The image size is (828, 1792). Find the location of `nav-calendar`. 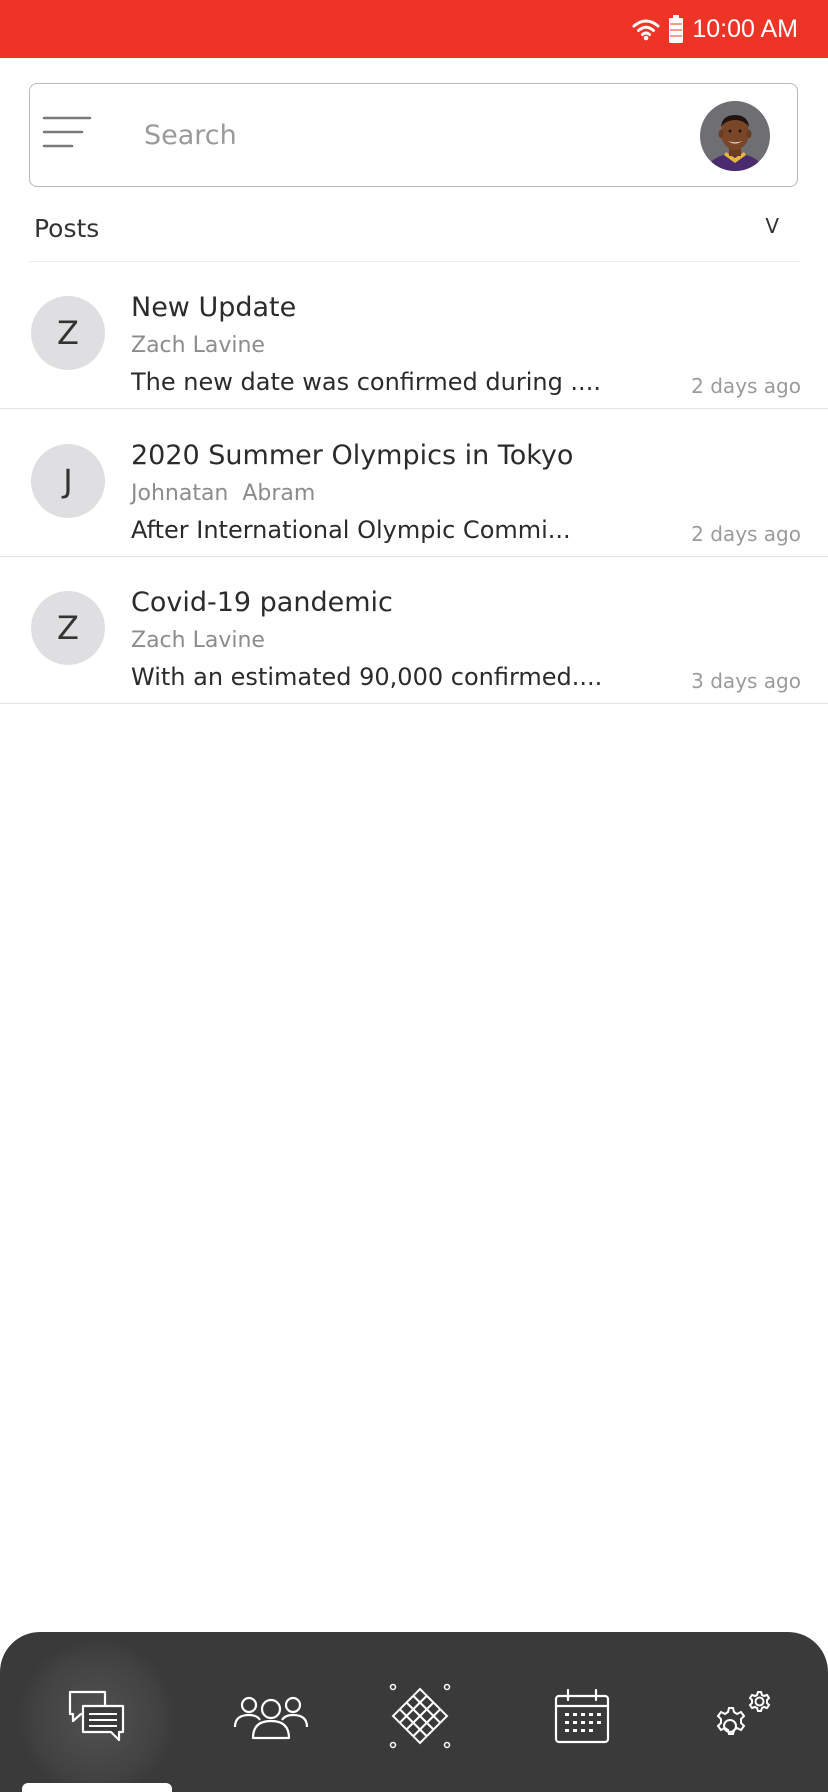

nav-calendar is located at coordinates (582, 1718).